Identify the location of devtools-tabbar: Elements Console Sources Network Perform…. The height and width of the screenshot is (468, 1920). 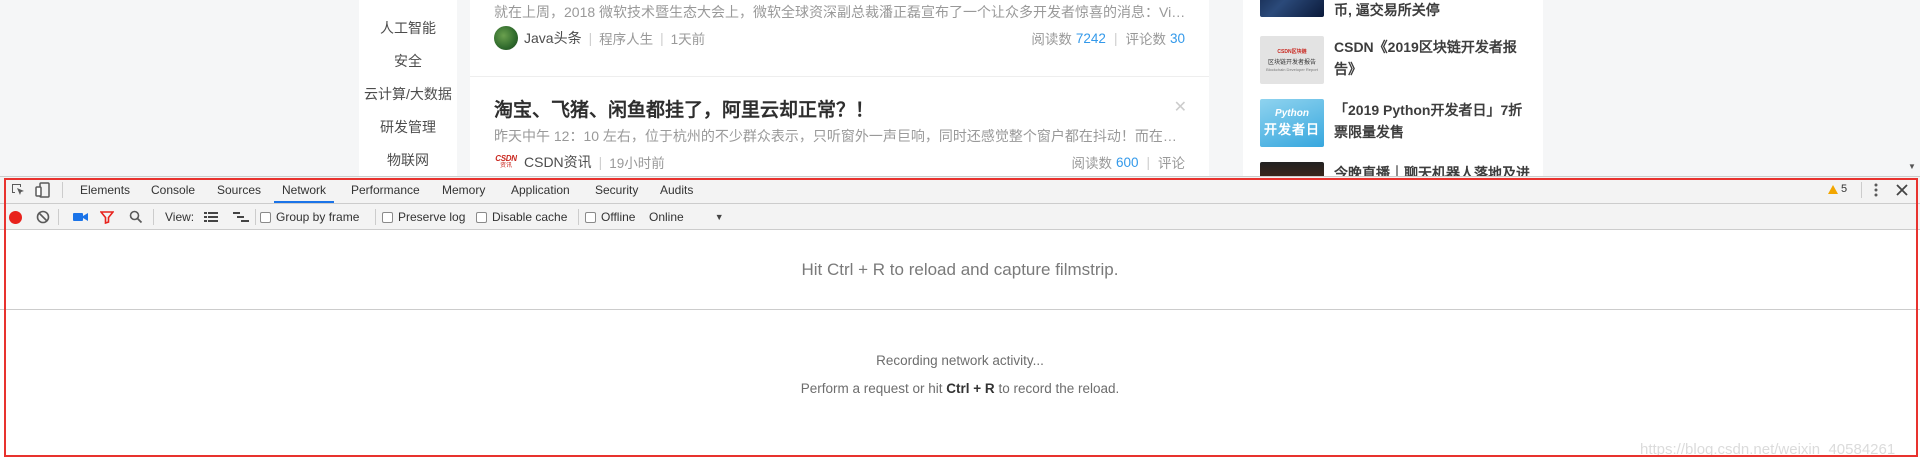
(960, 190).